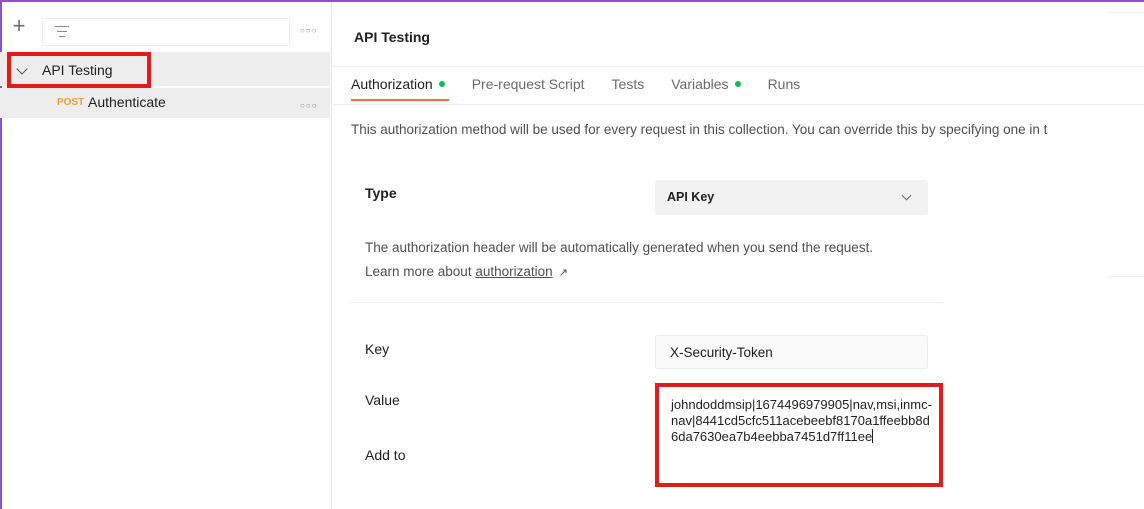 The width and height of the screenshot is (1144, 509). Describe the element at coordinates (720, 104) in the screenshot. I see `tabs-bottom-divider` at that location.